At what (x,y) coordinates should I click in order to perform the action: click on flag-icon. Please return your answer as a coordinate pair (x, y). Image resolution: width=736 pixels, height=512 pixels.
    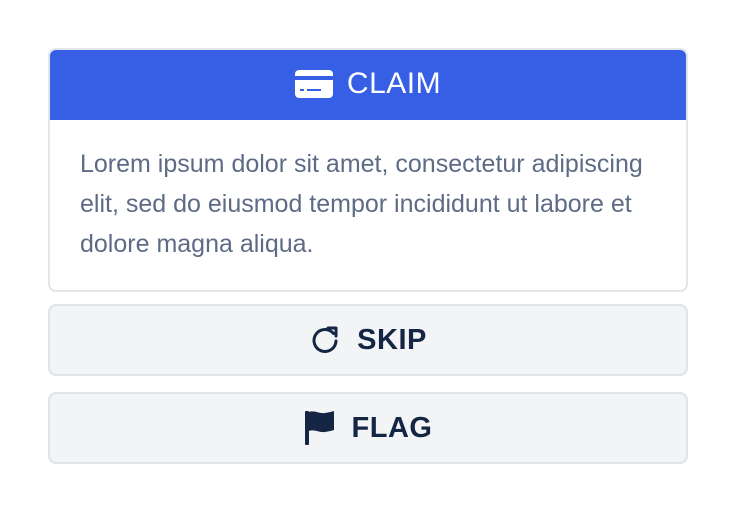
    Looking at the image, I should click on (320, 428).